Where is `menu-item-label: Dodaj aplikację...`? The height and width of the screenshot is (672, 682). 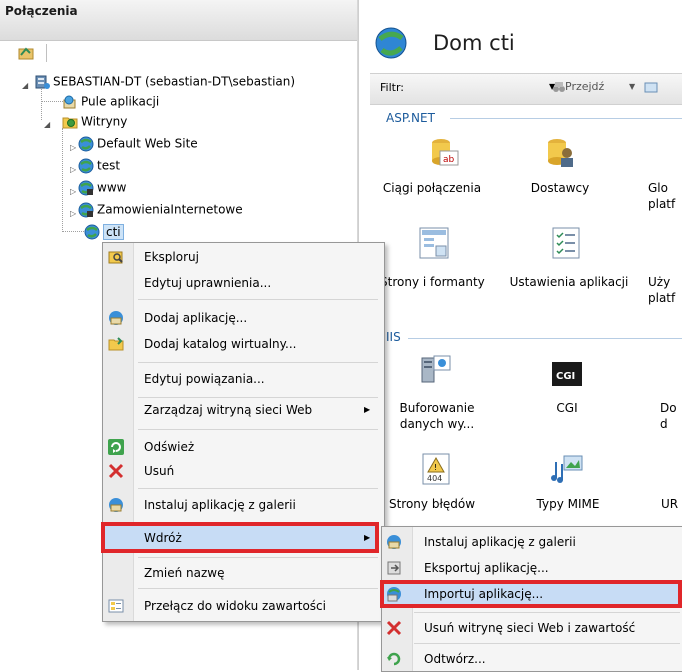 menu-item-label: Dodaj aplikację... is located at coordinates (196, 318).